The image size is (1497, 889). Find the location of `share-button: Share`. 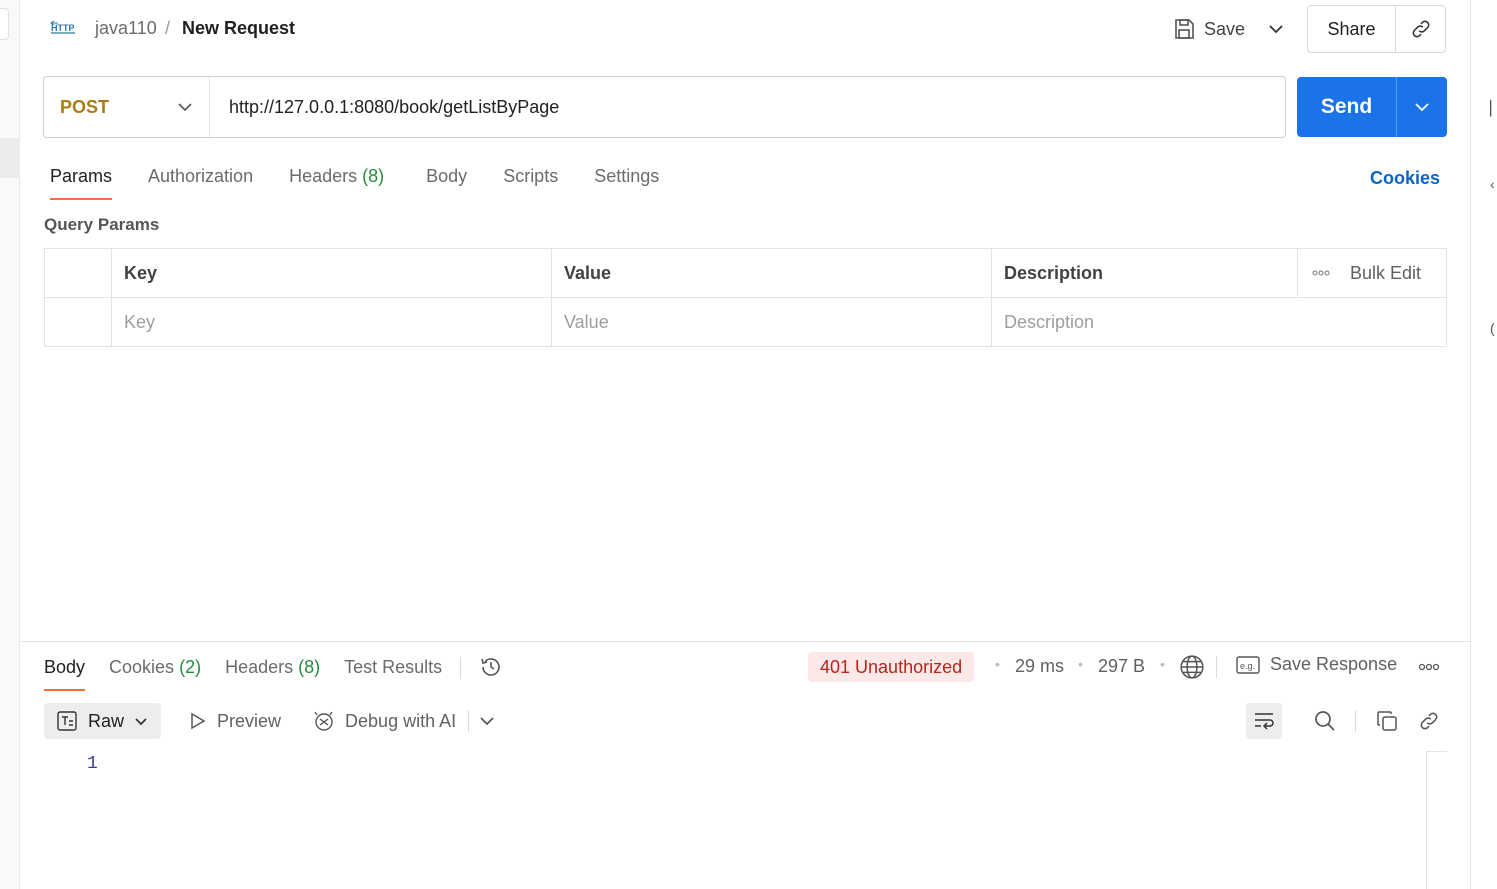

share-button: Share is located at coordinates (1352, 29).